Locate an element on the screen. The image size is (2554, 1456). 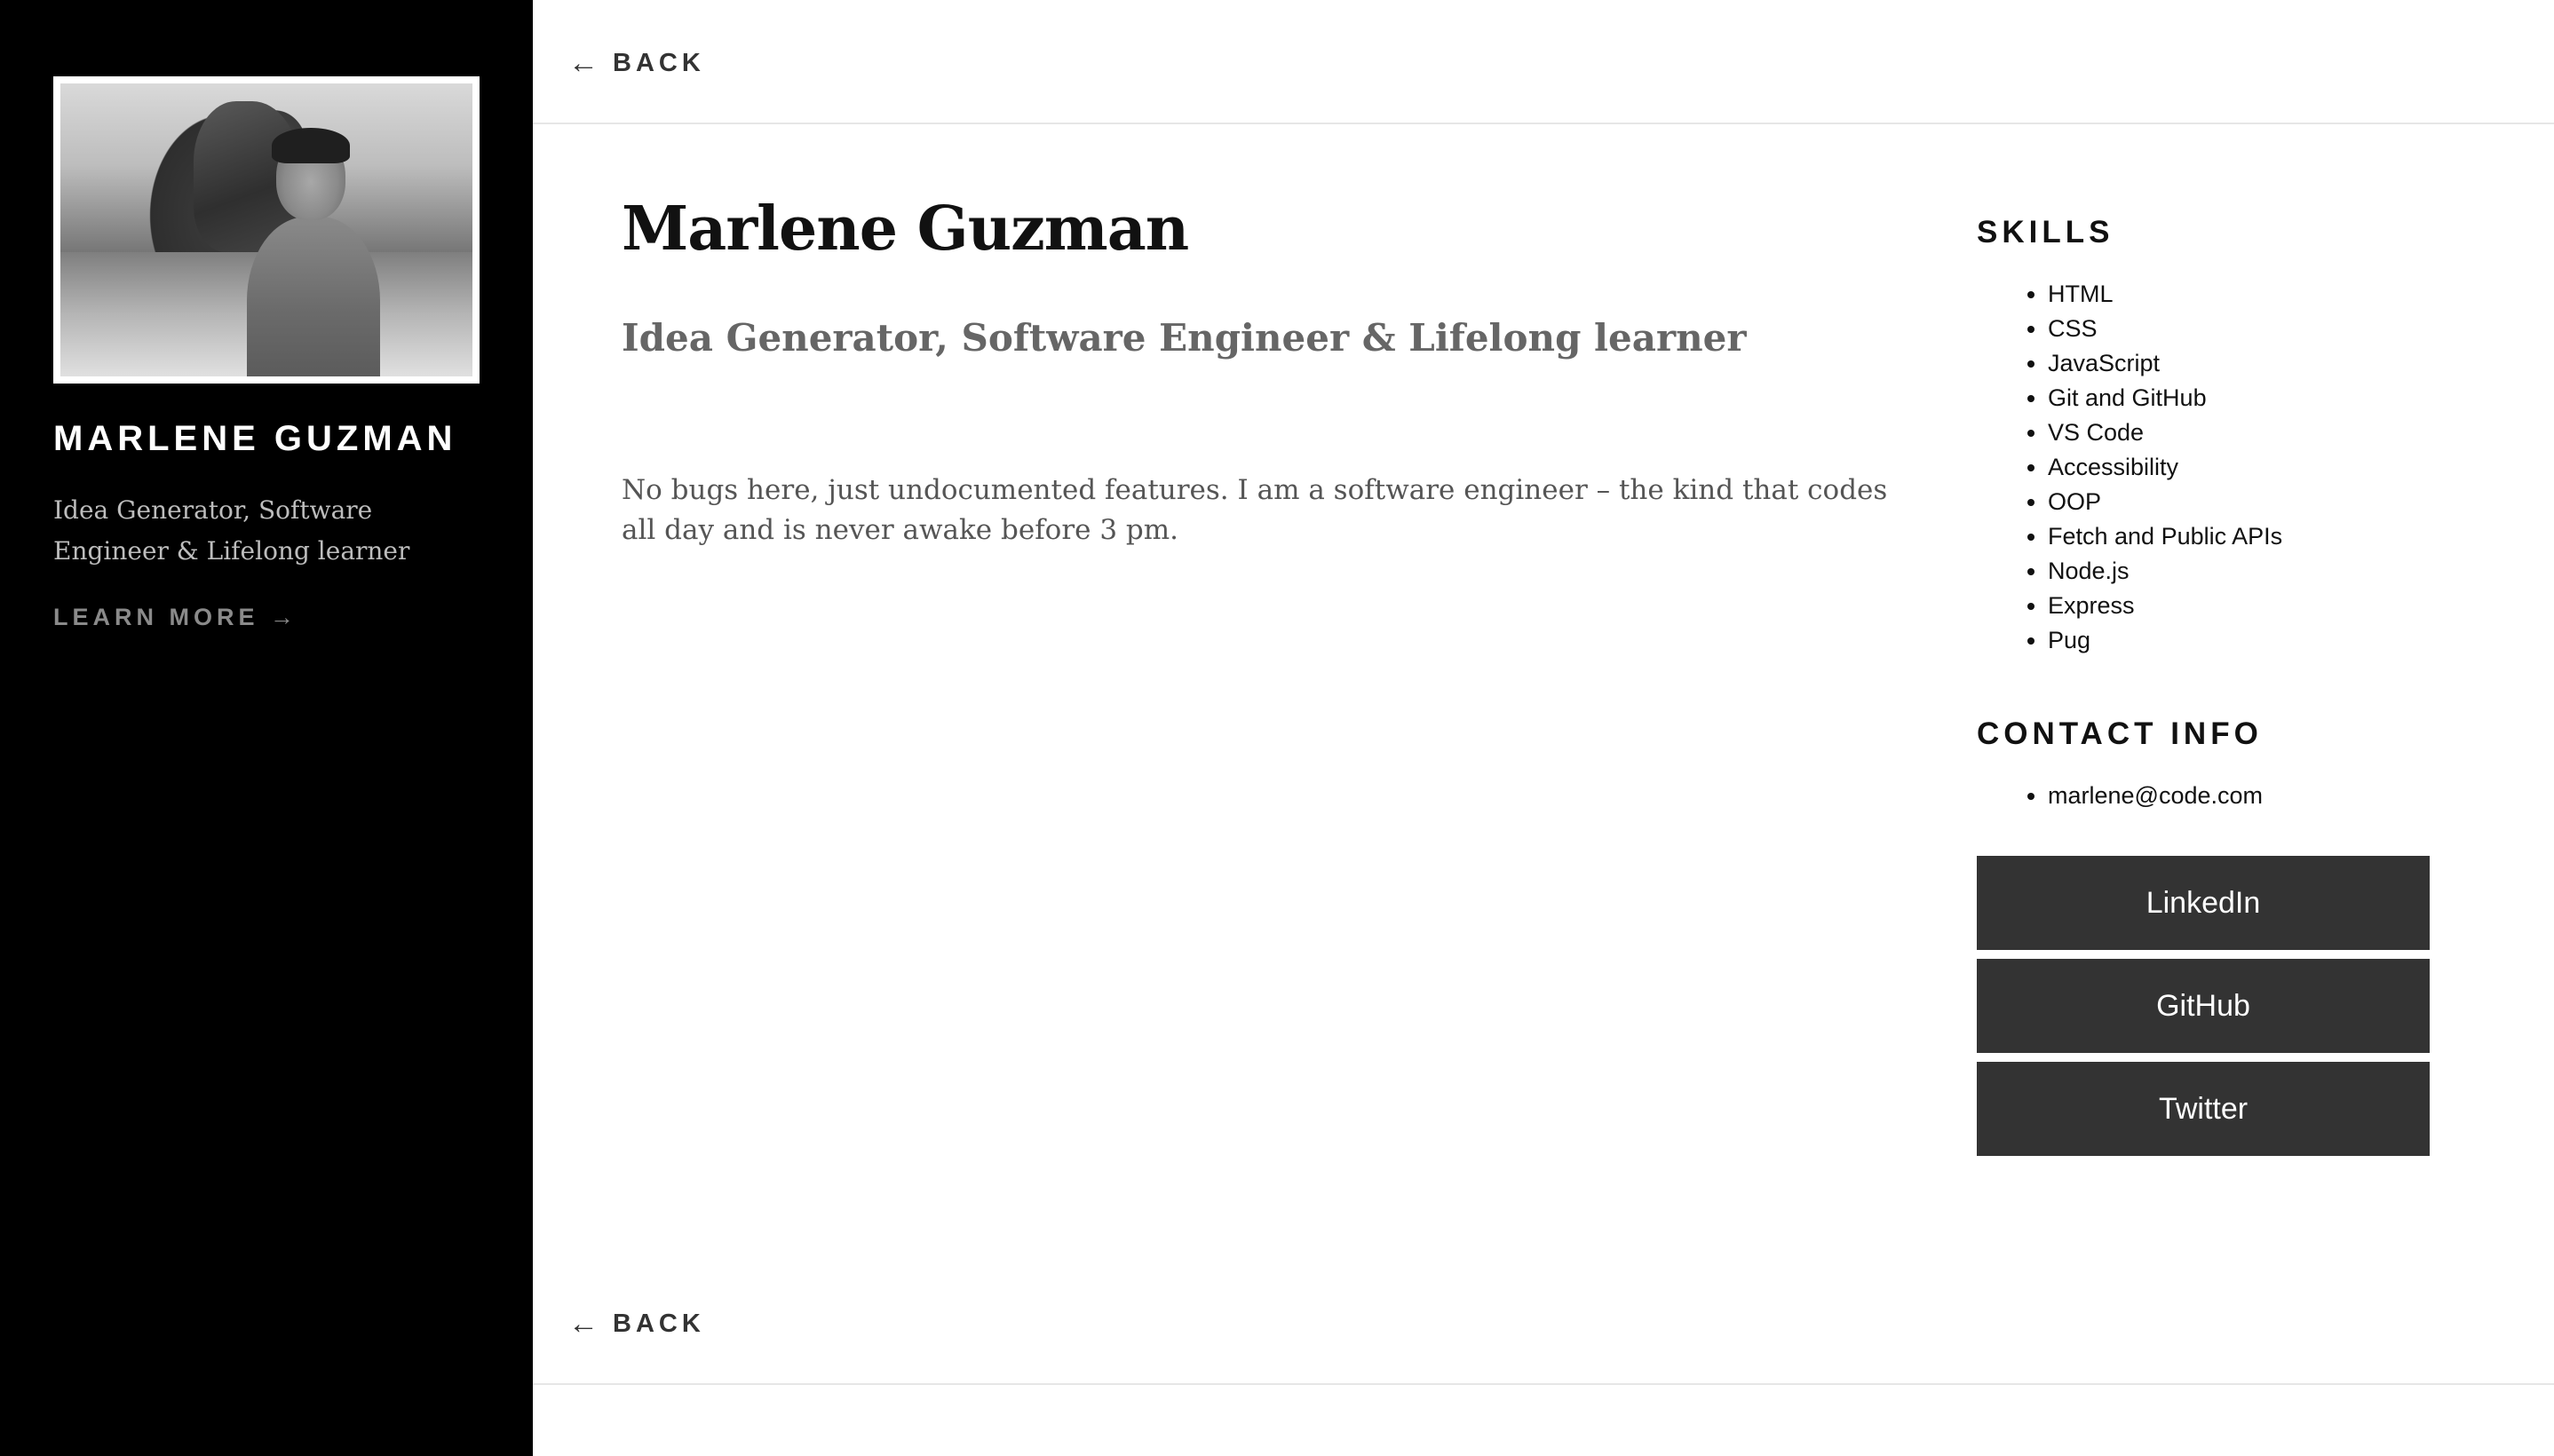
avatar-frame is located at coordinates (266, 230).